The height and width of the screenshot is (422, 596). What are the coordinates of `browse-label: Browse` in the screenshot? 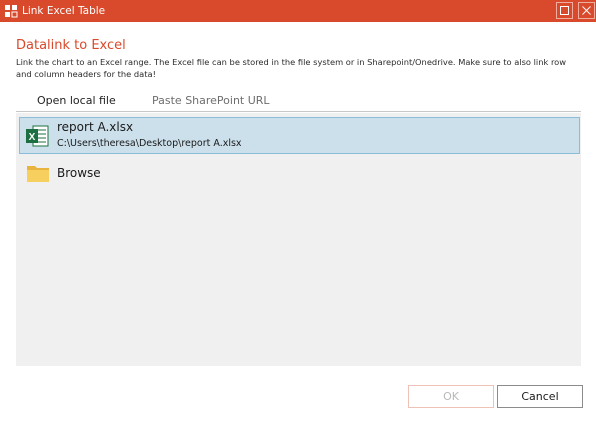 It's located at (79, 173).